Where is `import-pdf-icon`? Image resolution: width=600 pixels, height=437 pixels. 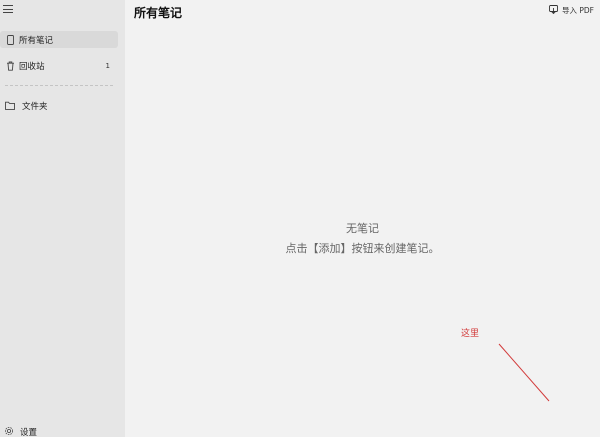 import-pdf-icon is located at coordinates (554, 10).